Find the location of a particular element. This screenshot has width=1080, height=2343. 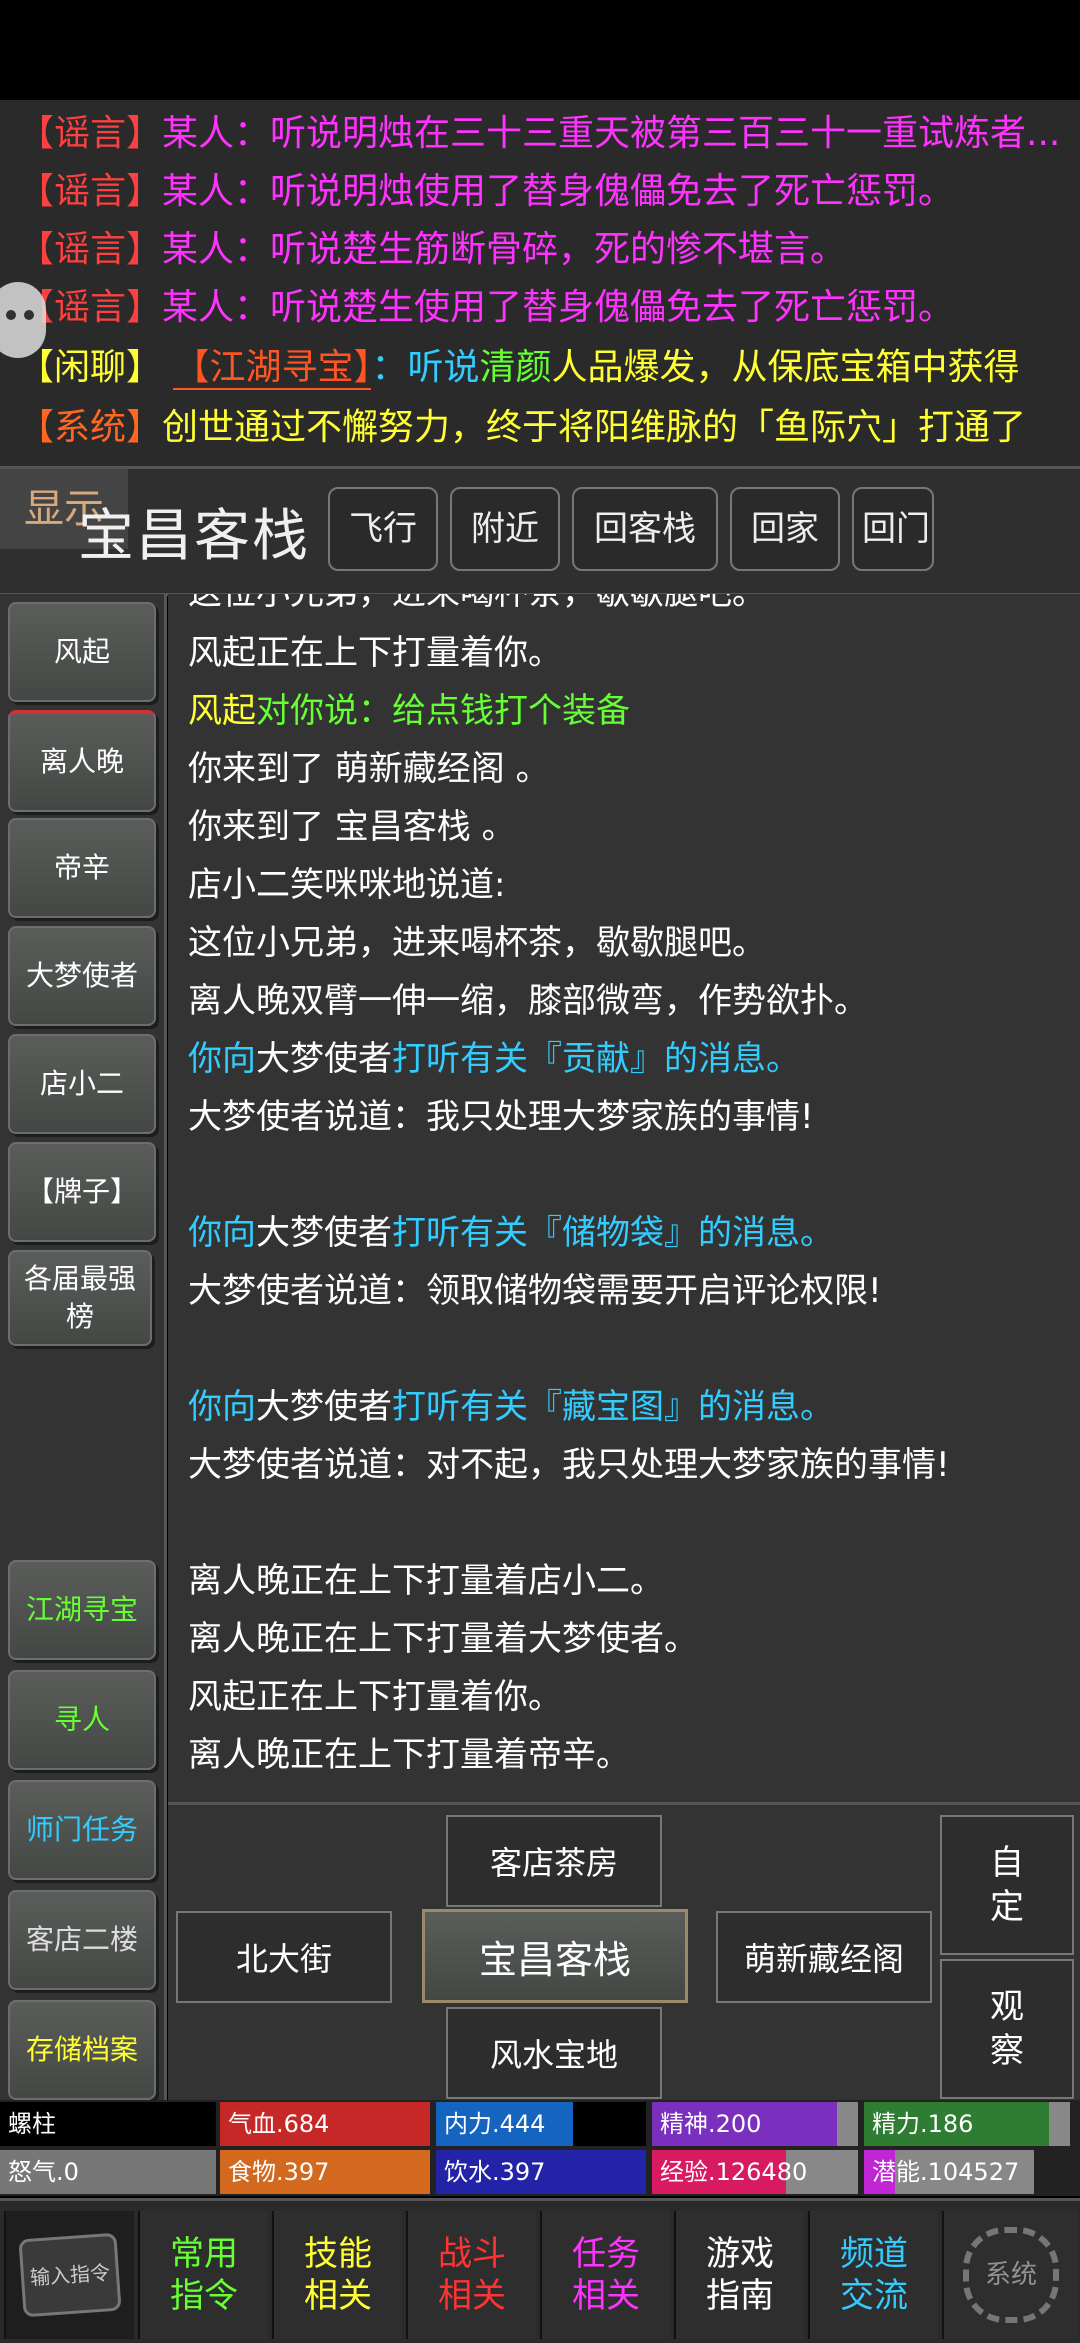

return-sect-button: 回门 is located at coordinates (893, 529).